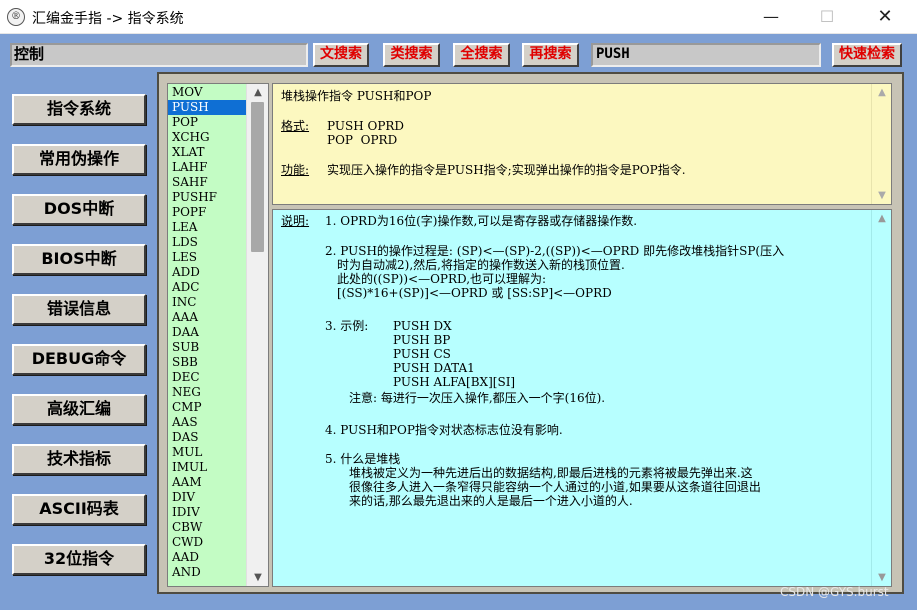 Image resolution: width=917 pixels, height=610 pixels. What do you see at coordinates (207, 317) in the screenshot?
I see `instruction-list-item: AAA` at bounding box center [207, 317].